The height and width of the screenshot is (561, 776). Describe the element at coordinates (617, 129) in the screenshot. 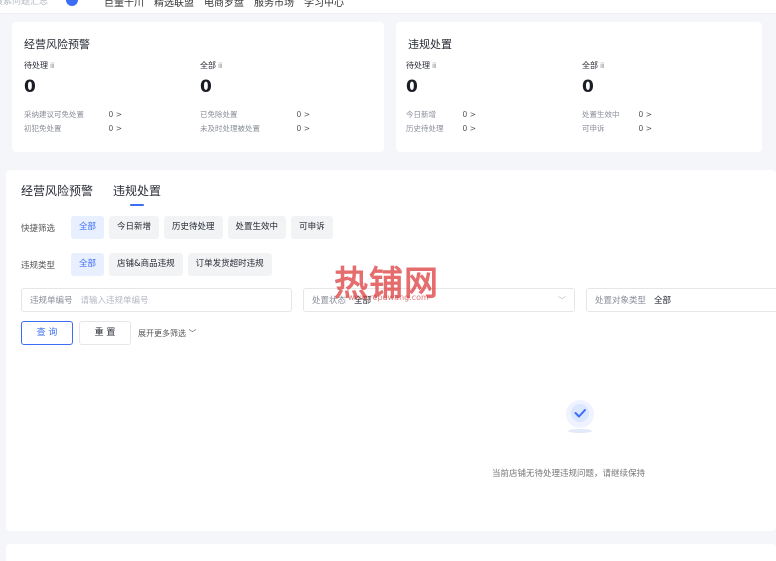

I see `violation-row: 可申诉 0 >` at that location.